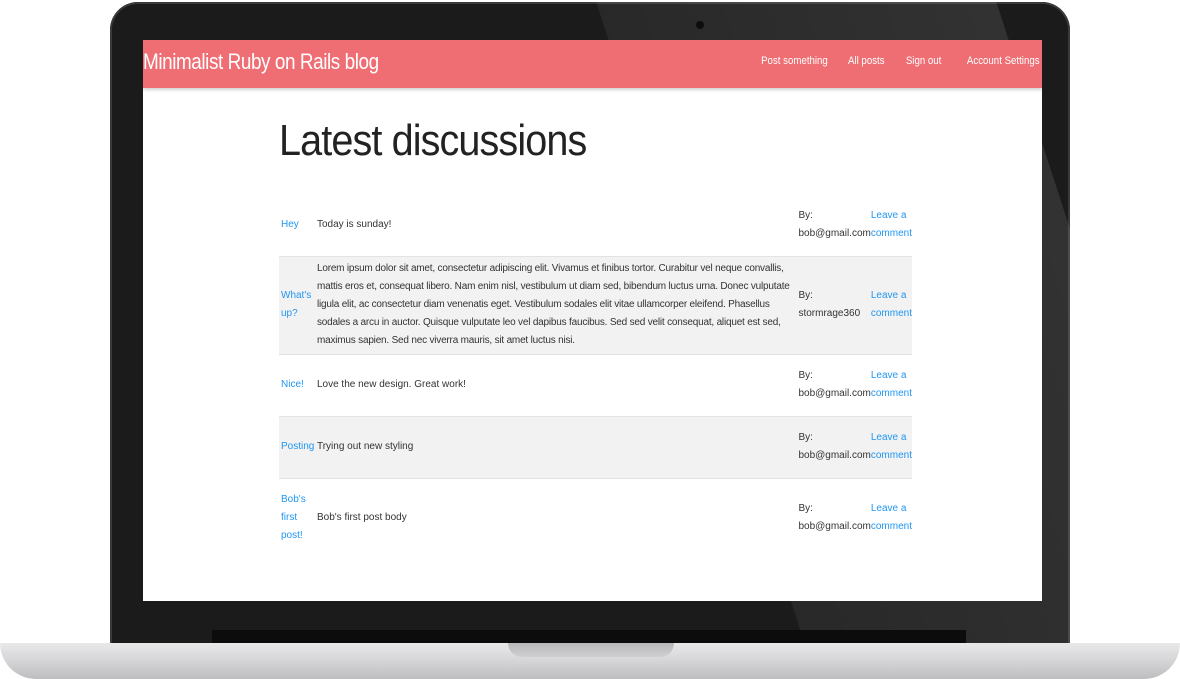 This screenshot has width=1180, height=679. What do you see at coordinates (261, 62) in the screenshot?
I see `brand-logo-link: Minimalist Ruby on Rails blog` at bounding box center [261, 62].